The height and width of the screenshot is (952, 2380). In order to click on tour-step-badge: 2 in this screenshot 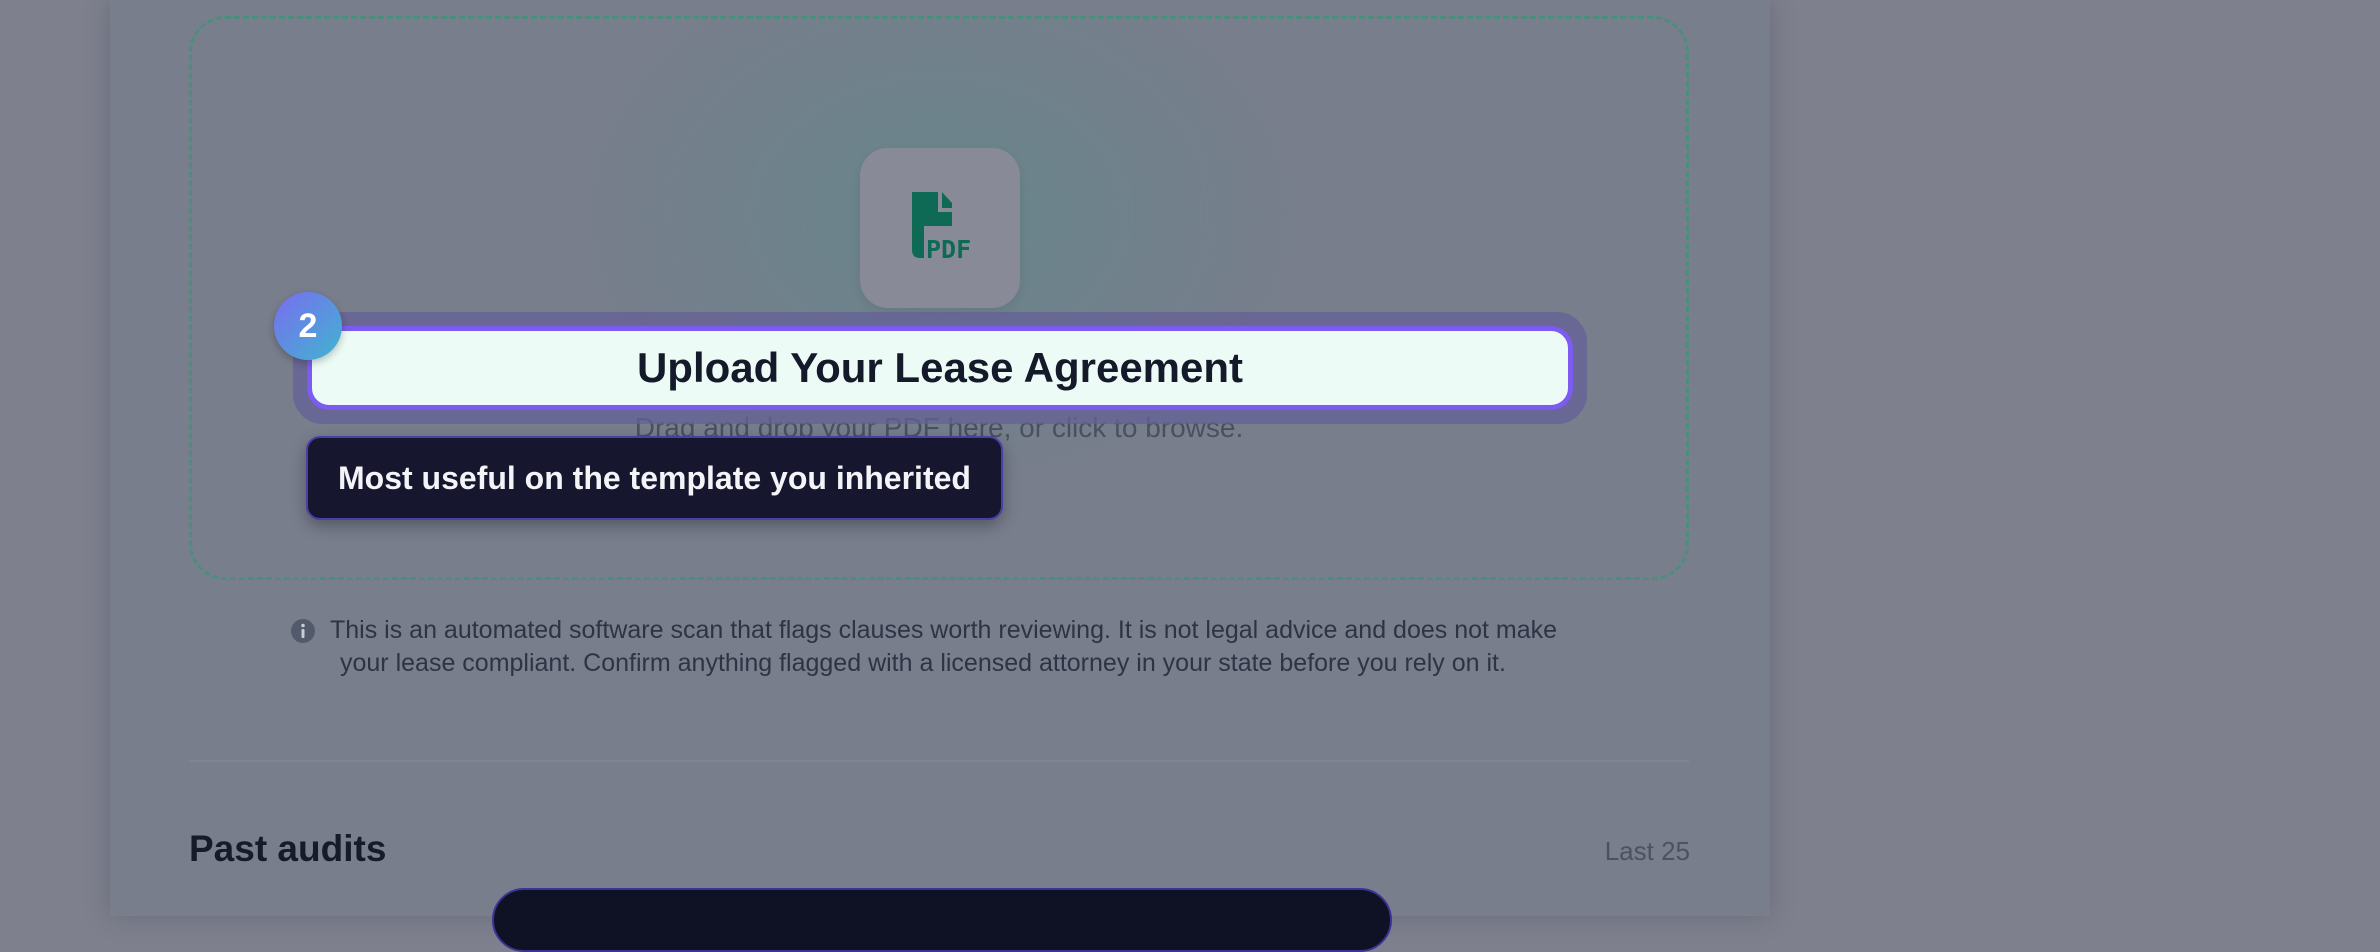, I will do `click(308, 326)`.